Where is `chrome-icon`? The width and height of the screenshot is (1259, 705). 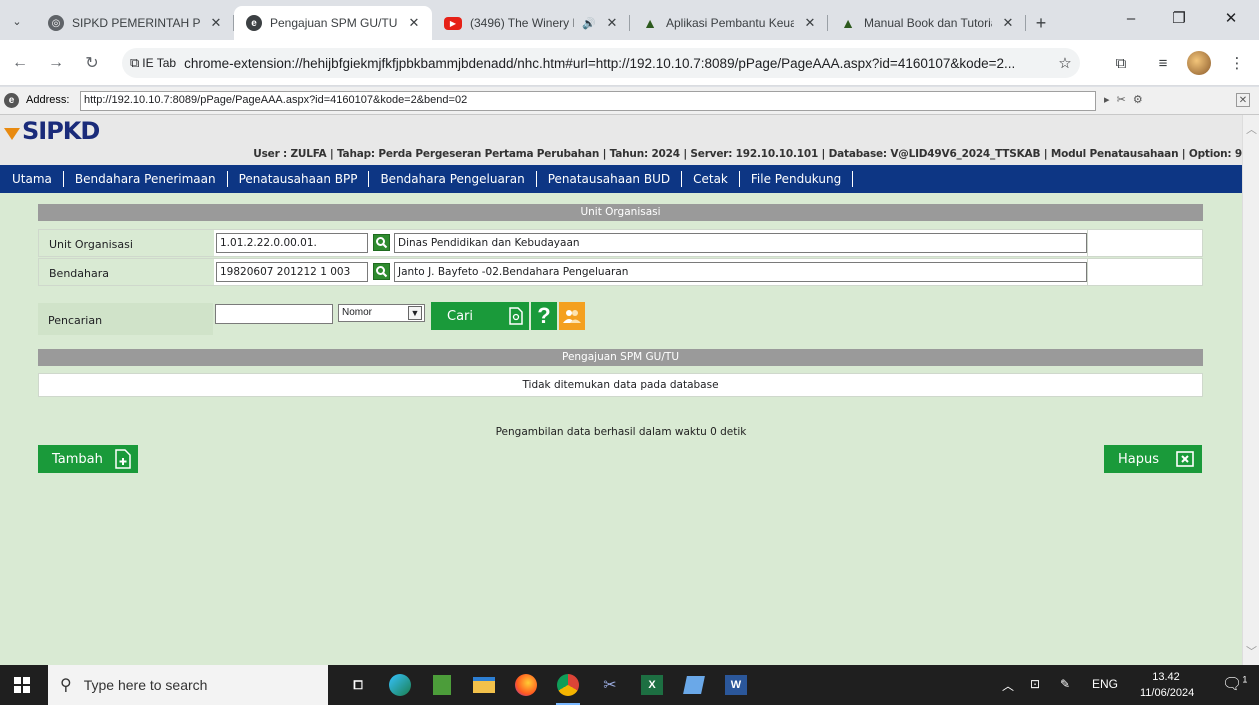
chrome-icon is located at coordinates (568, 688).